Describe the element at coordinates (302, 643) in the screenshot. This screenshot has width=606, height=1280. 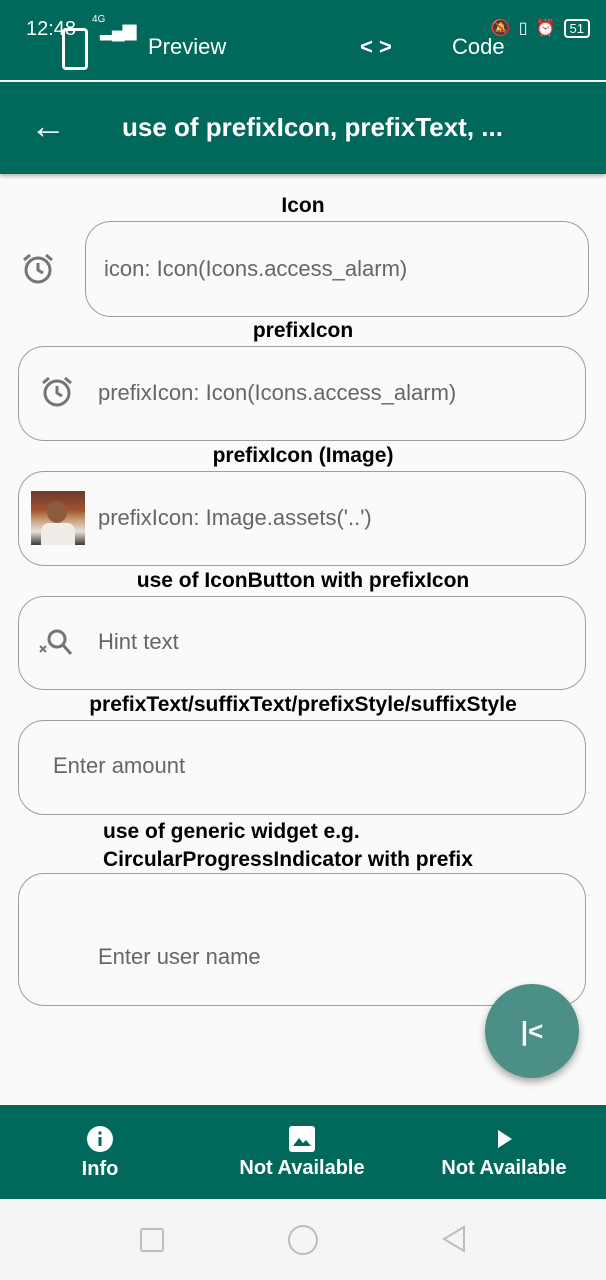
I see `iconbutton-input-field: Hint text` at that location.